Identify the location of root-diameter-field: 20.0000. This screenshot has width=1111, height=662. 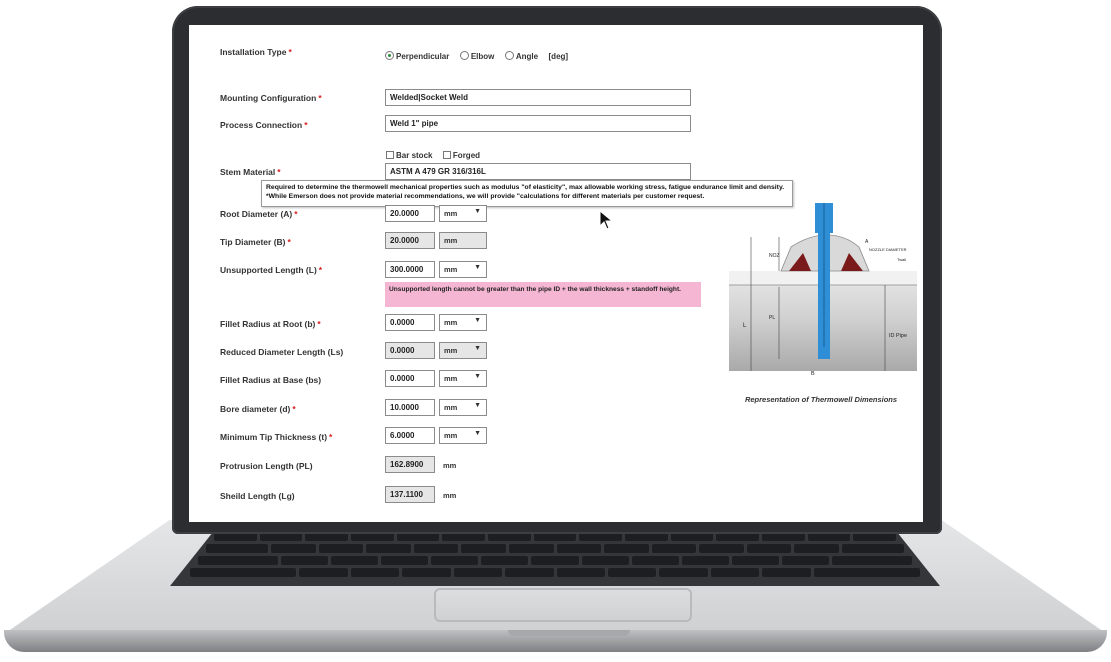
(410, 213).